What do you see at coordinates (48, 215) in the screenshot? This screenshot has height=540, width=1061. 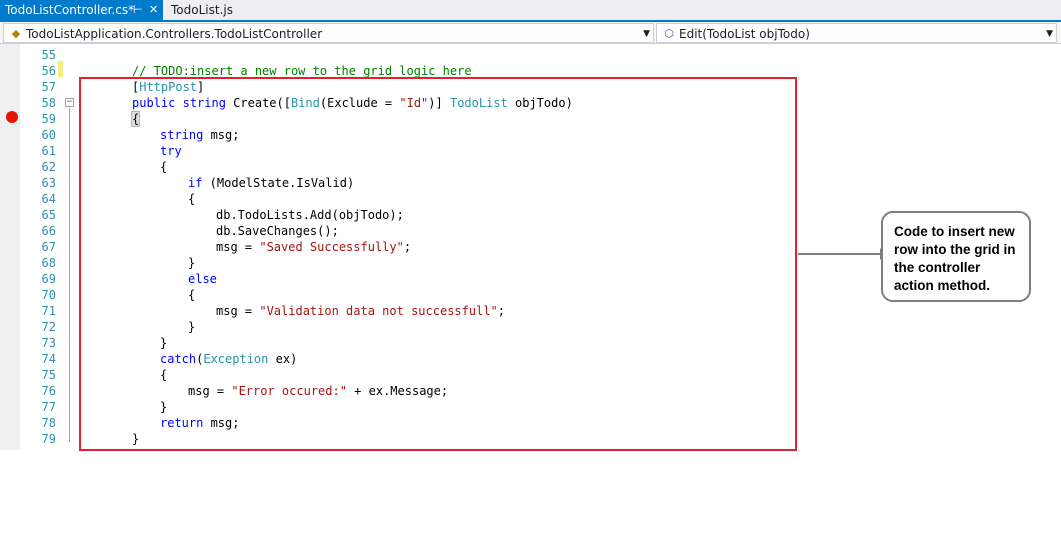 I see `line-number: 65` at bounding box center [48, 215].